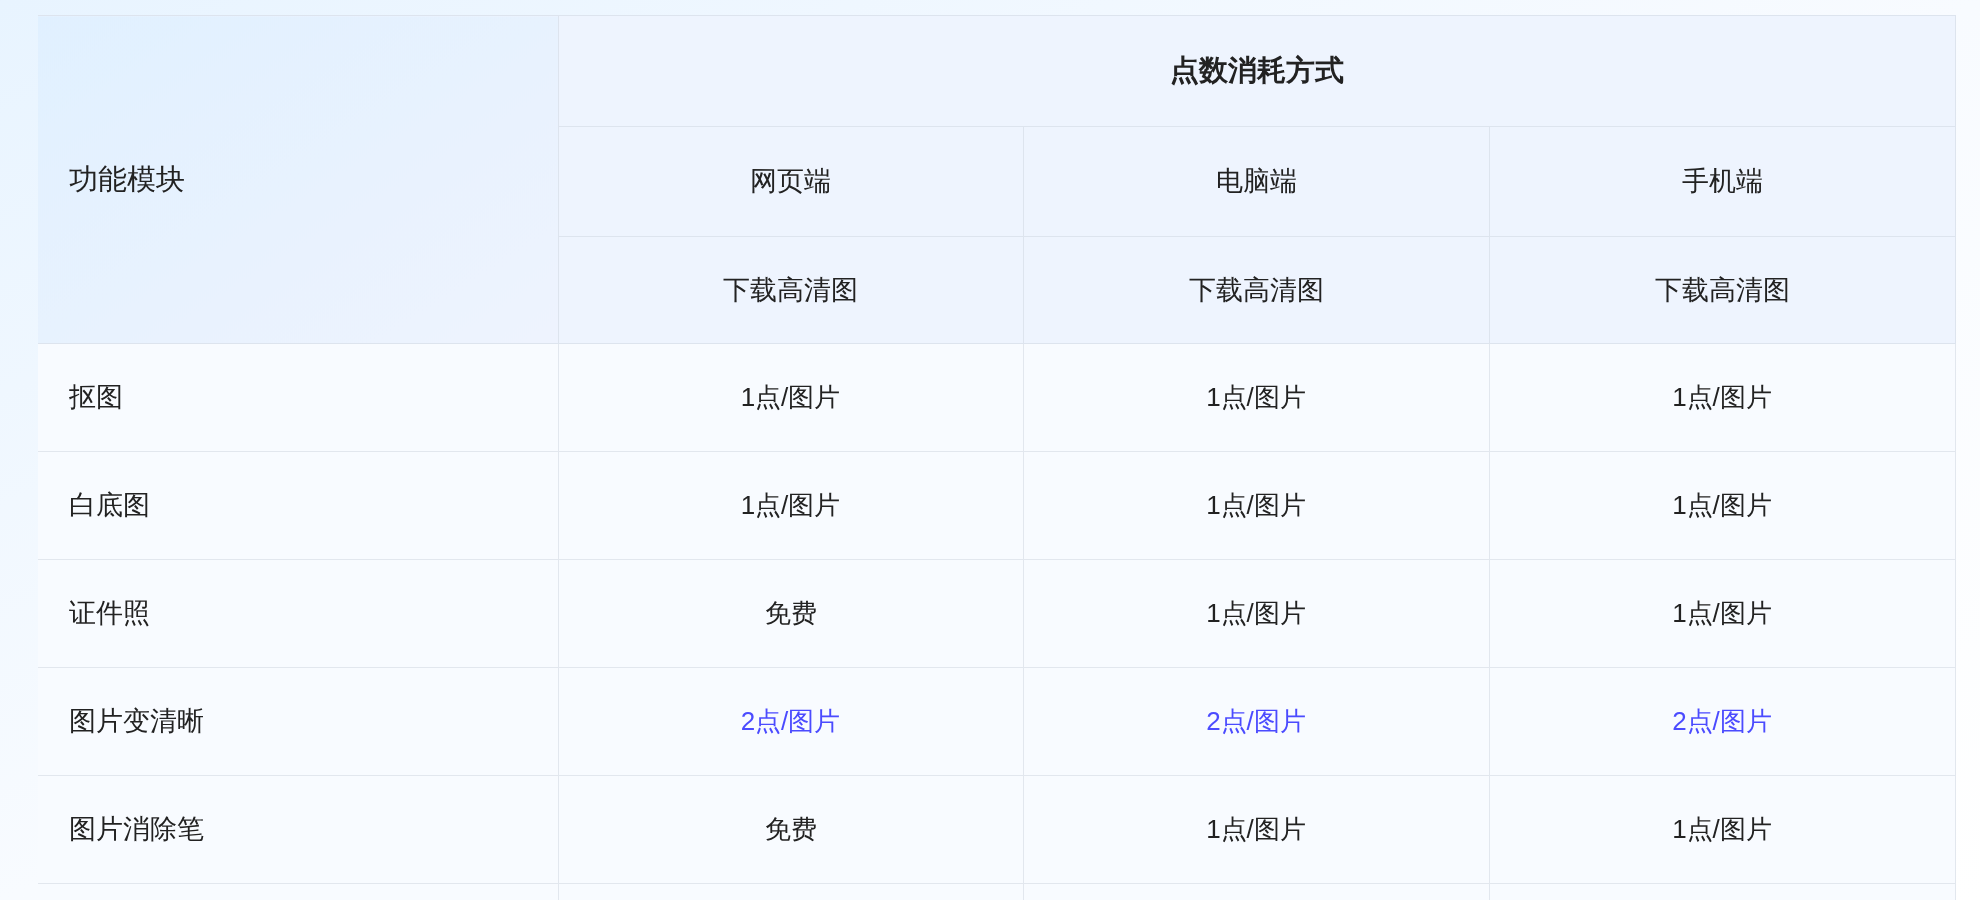  Describe the element at coordinates (136, 829) in the screenshot. I see `row-label: 图片消除笔` at that location.